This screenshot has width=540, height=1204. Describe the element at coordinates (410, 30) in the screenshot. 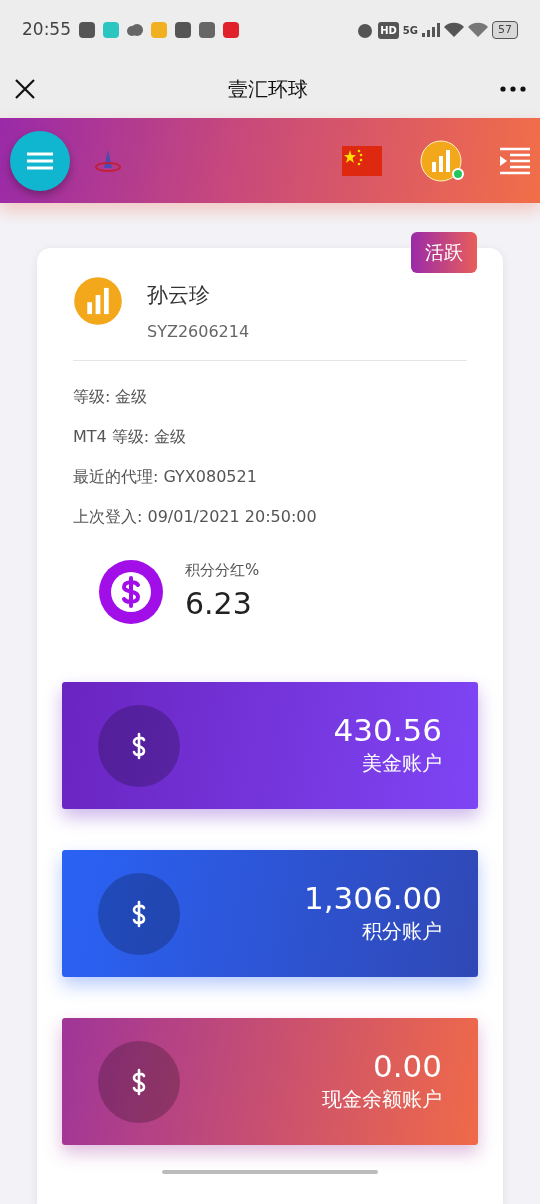

I see `network-label: 5G` at that location.